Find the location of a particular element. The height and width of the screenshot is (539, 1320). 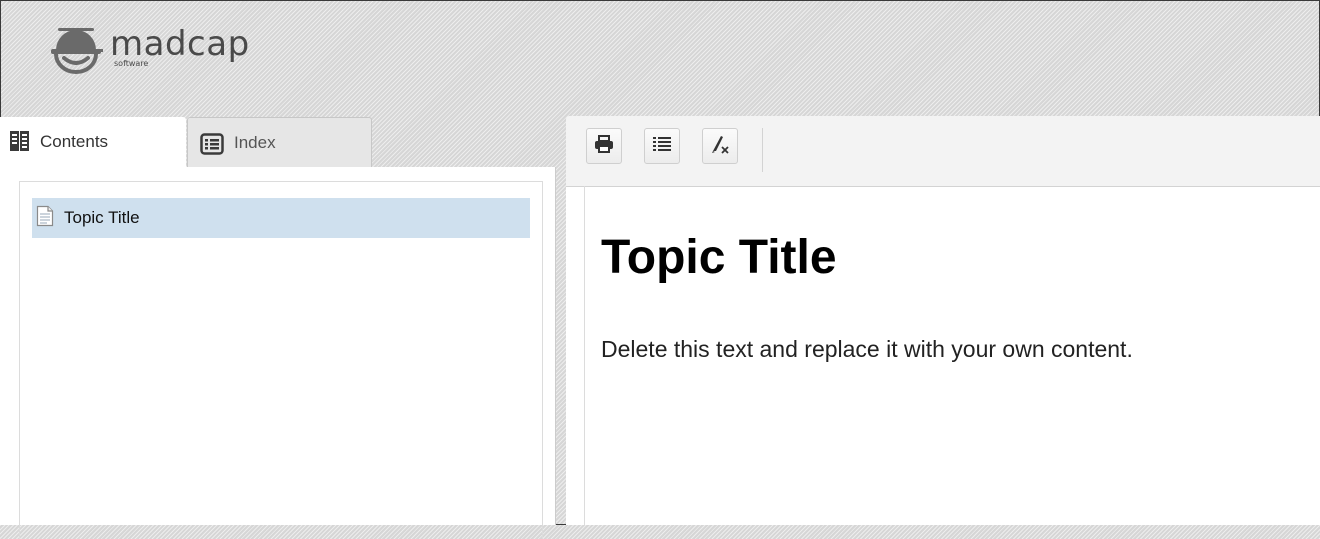

propeller-smiley-icon is located at coordinates (76, 51).